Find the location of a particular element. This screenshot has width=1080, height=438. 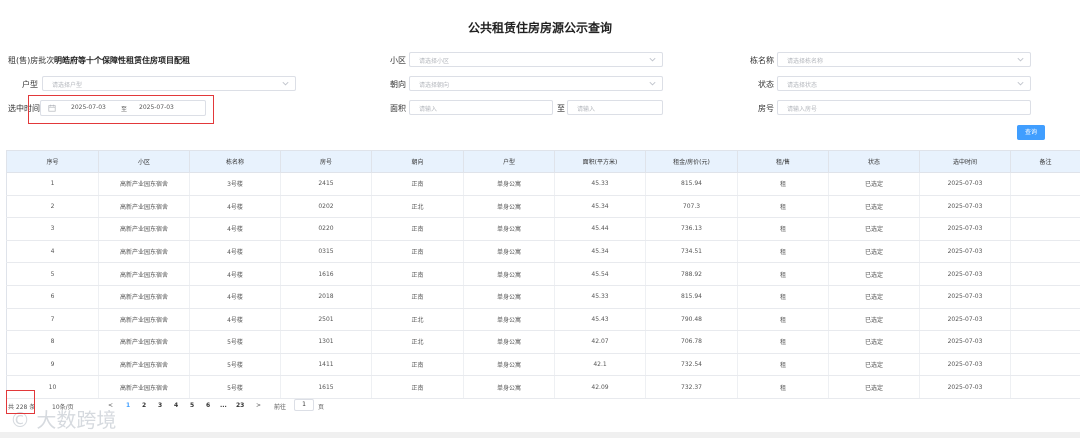

goto-page-input: 1 is located at coordinates (304, 405).